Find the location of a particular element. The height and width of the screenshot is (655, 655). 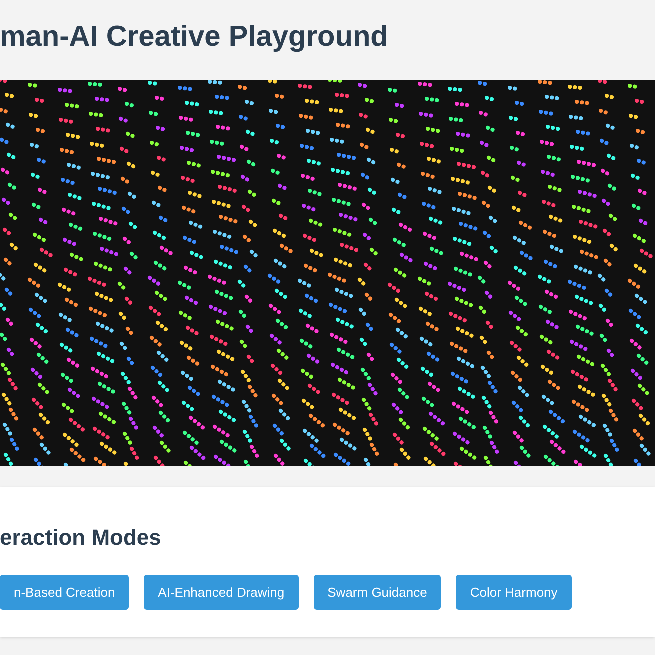

section-heading: eraction Modes is located at coordinates (81, 538).